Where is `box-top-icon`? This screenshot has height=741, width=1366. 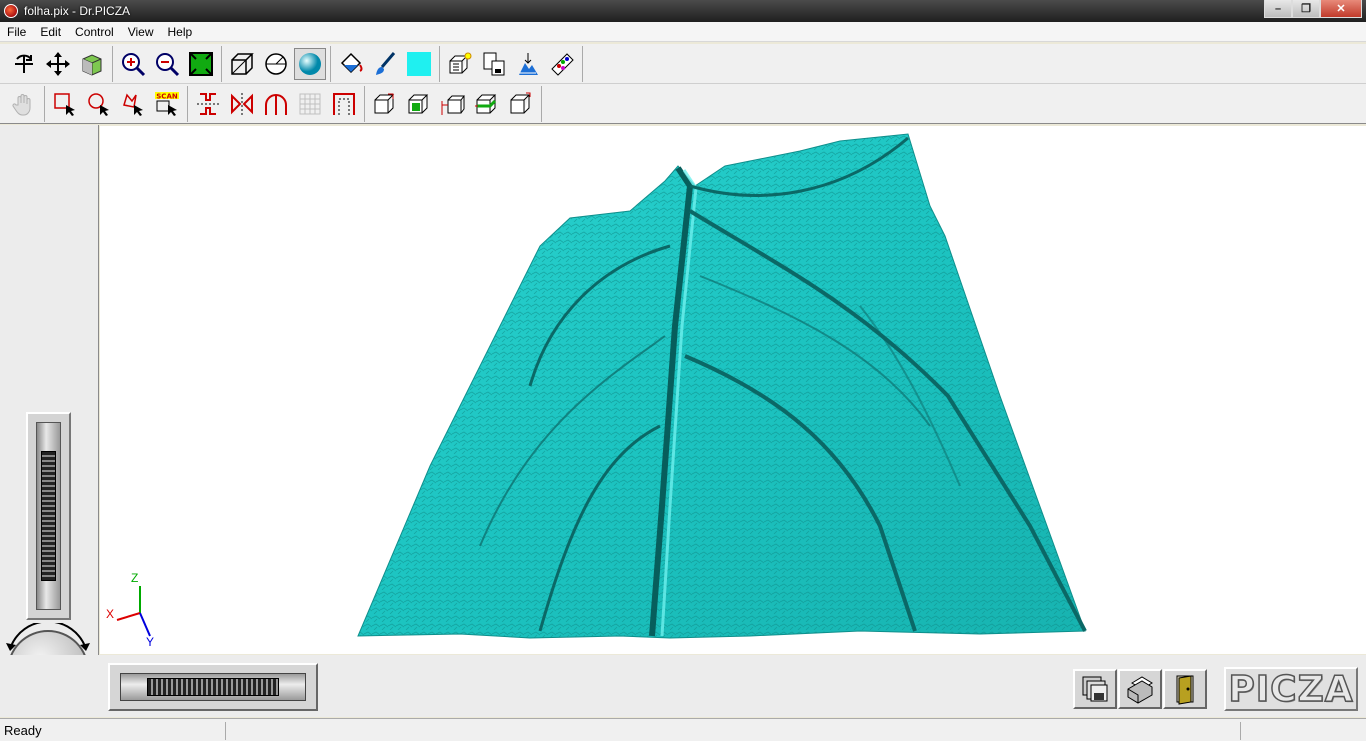 box-top-icon is located at coordinates (520, 102).